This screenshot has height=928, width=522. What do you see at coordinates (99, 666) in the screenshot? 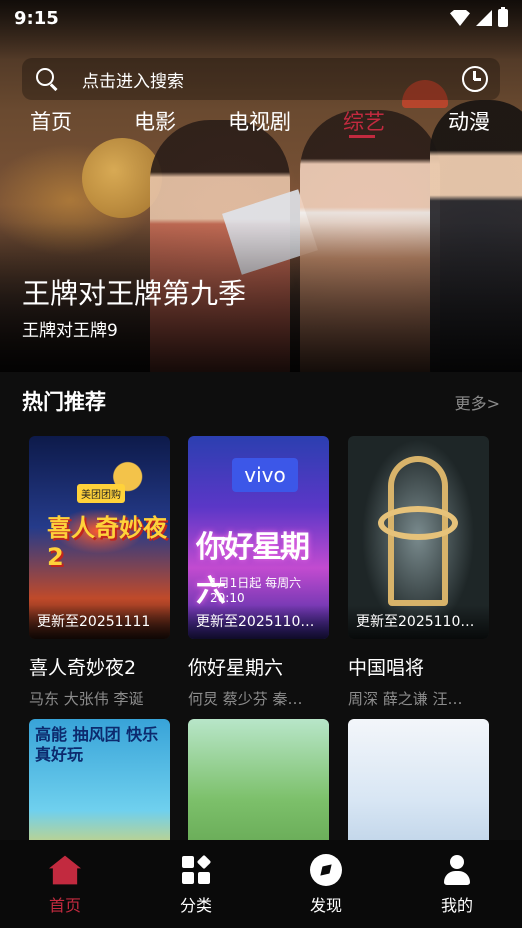
I see `card-title: 喜人奇妙夜2` at bounding box center [99, 666].